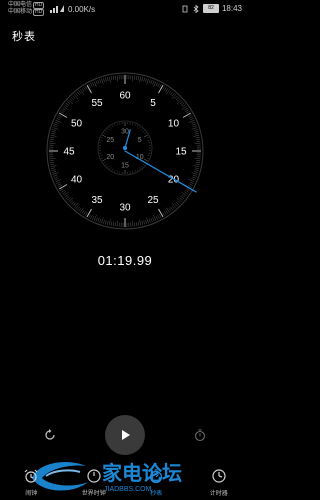 This screenshot has height=500, width=320. I want to click on nav-item-stopwatch: 秒表, so click(156, 481).